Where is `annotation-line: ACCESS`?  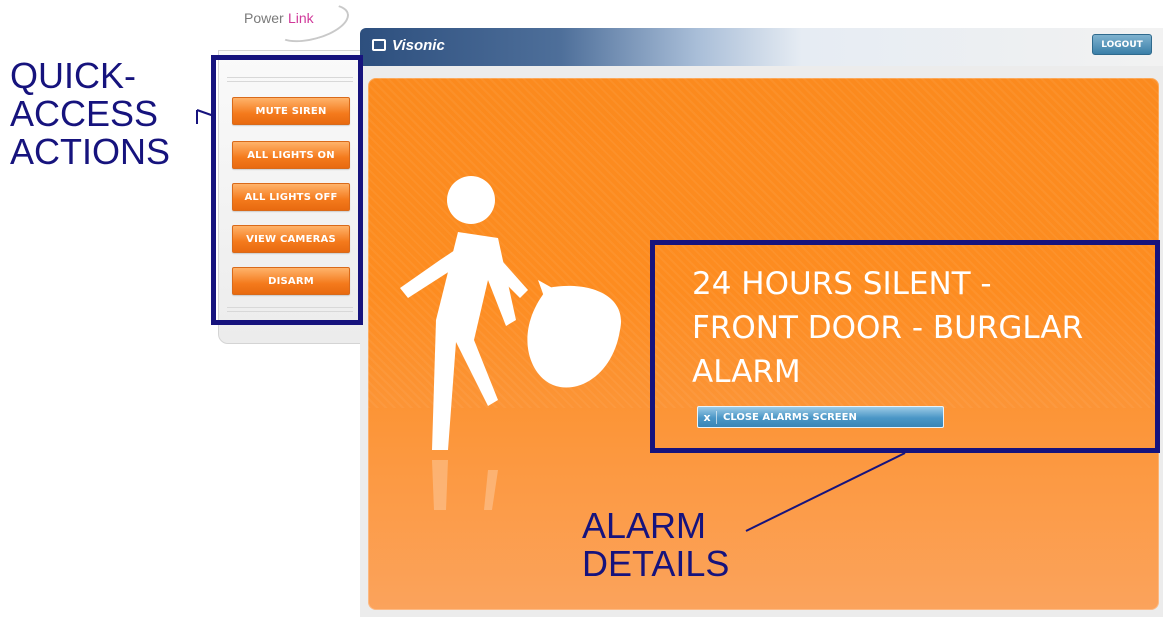 annotation-line: ACCESS is located at coordinates (84, 113).